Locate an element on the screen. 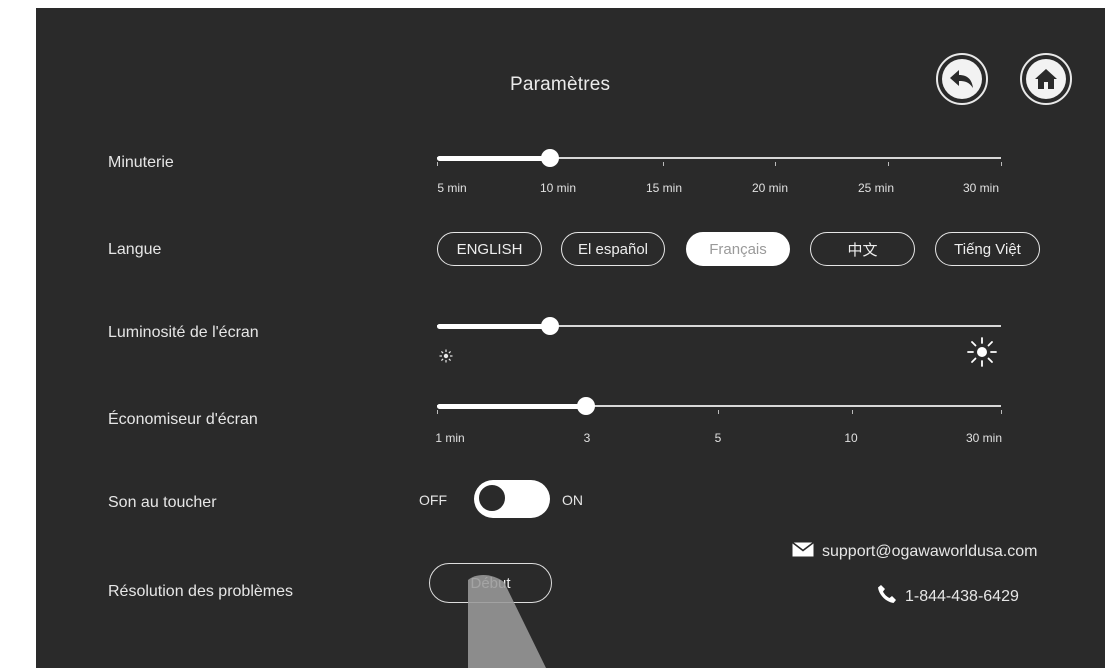 The image size is (1105, 668). screensaver-fill is located at coordinates (512, 406).